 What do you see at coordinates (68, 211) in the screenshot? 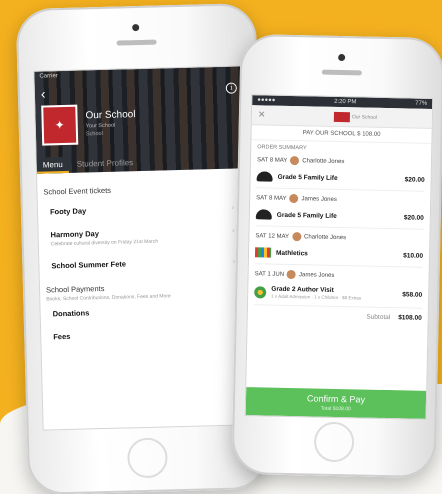
I see `menu-item-label: Footy Day` at bounding box center [68, 211].